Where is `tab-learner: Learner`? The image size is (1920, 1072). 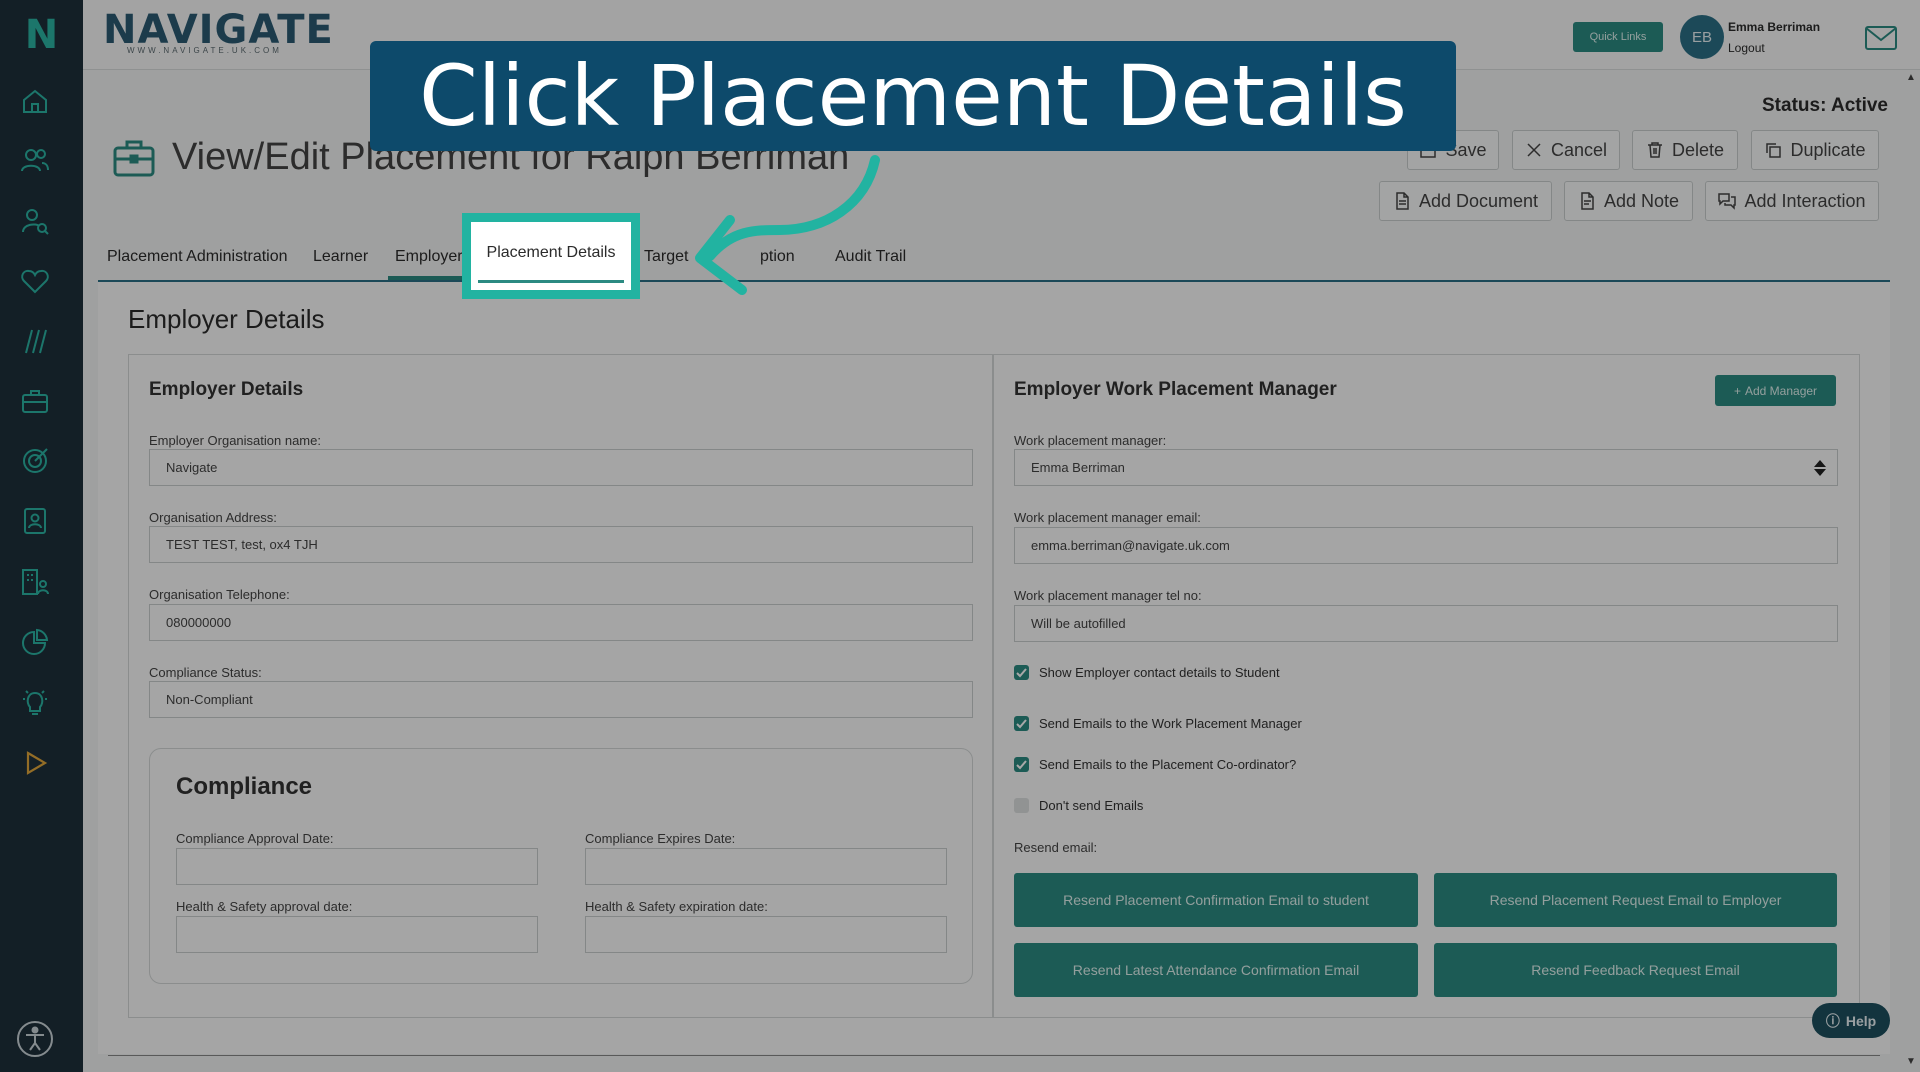
tab-learner: Learner is located at coordinates (340, 257).